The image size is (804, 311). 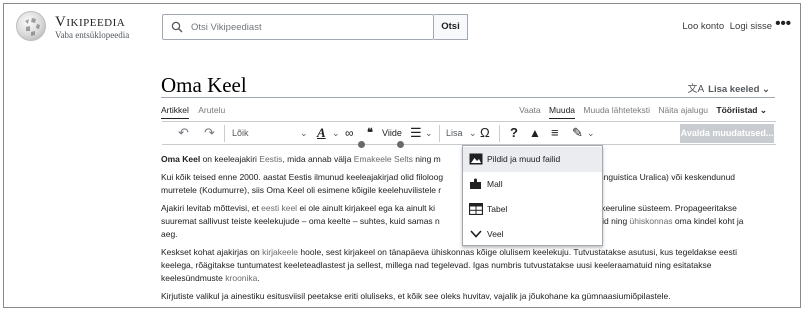 What do you see at coordinates (476, 209) in the screenshot?
I see `table-icon` at bounding box center [476, 209].